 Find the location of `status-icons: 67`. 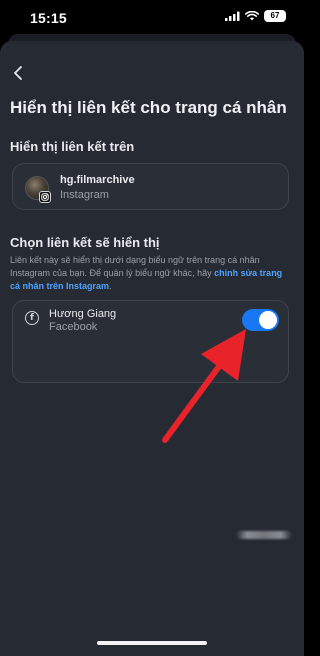

status-icons: 67 is located at coordinates (255, 16).